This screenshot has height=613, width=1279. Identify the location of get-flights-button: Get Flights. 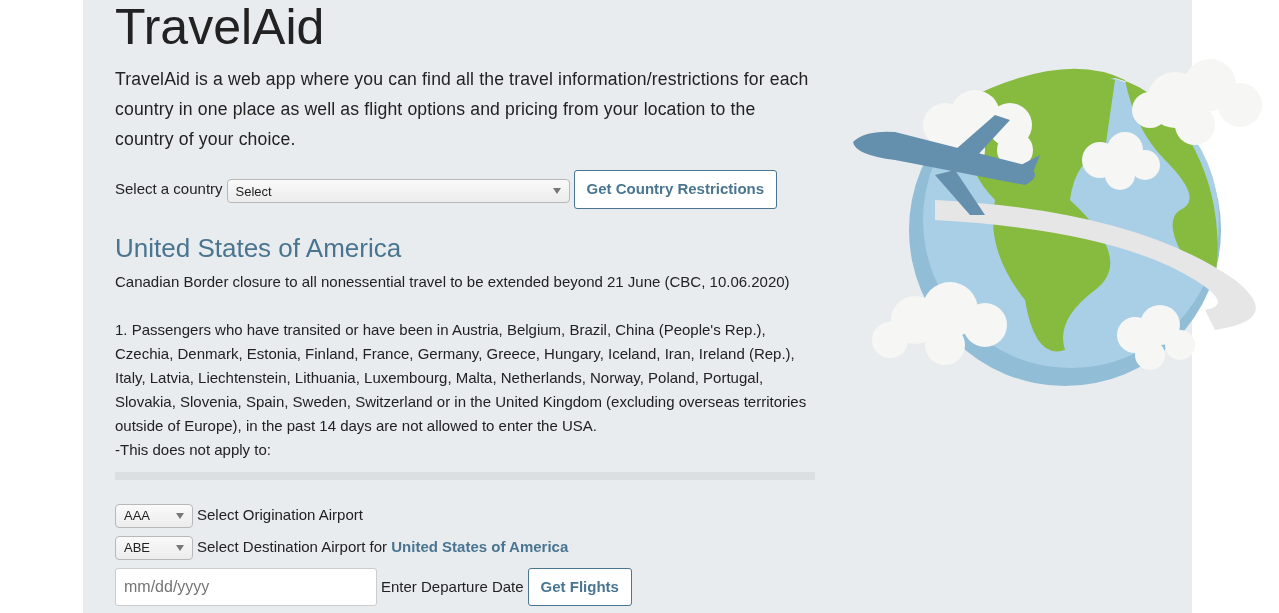
(579, 587).